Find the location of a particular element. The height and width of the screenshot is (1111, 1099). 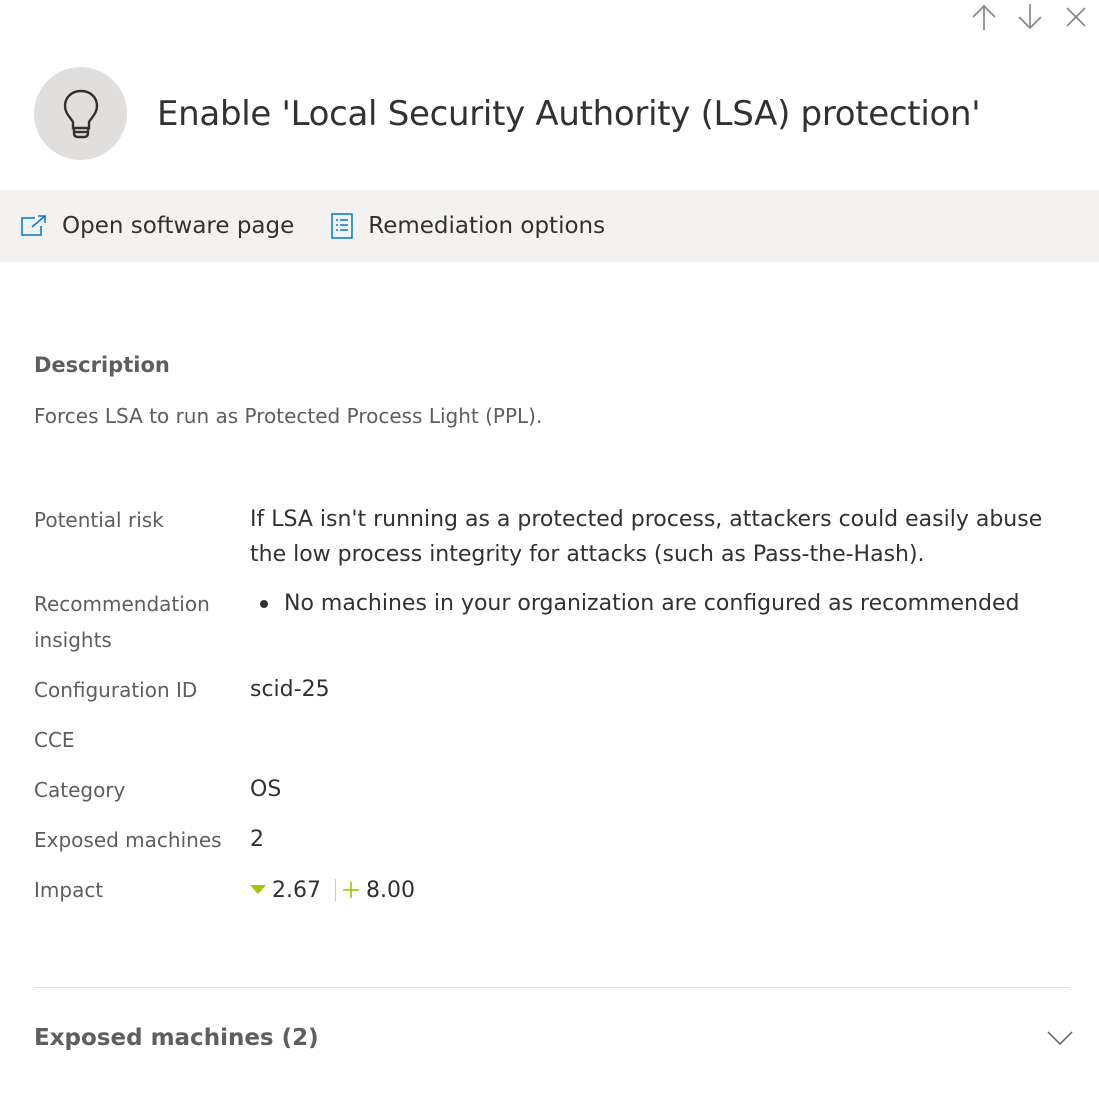

close-icon is located at coordinates (1076, 17).